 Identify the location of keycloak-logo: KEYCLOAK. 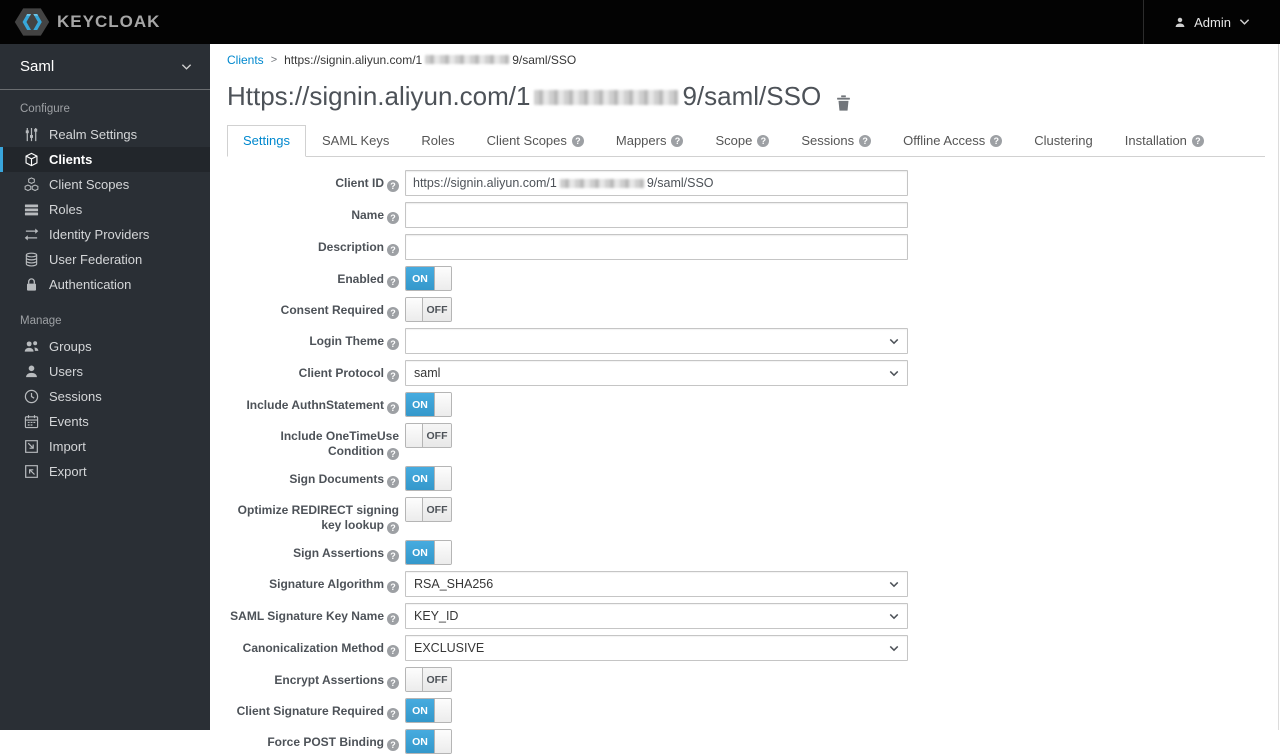
(80, 22).